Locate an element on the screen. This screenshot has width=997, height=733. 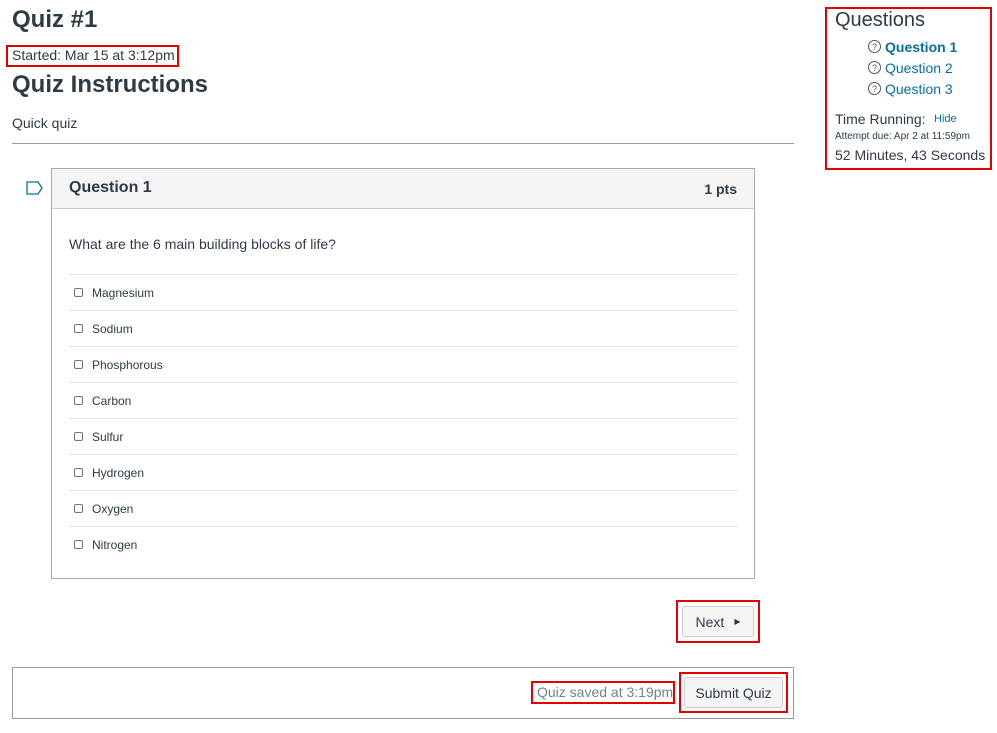
answer-option: Hydrogen is located at coordinates (403, 472).